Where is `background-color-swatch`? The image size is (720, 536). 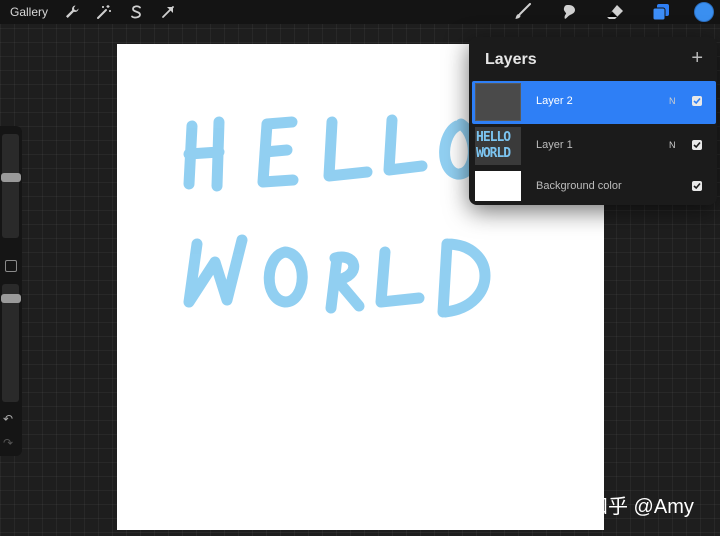 background-color-swatch is located at coordinates (498, 186).